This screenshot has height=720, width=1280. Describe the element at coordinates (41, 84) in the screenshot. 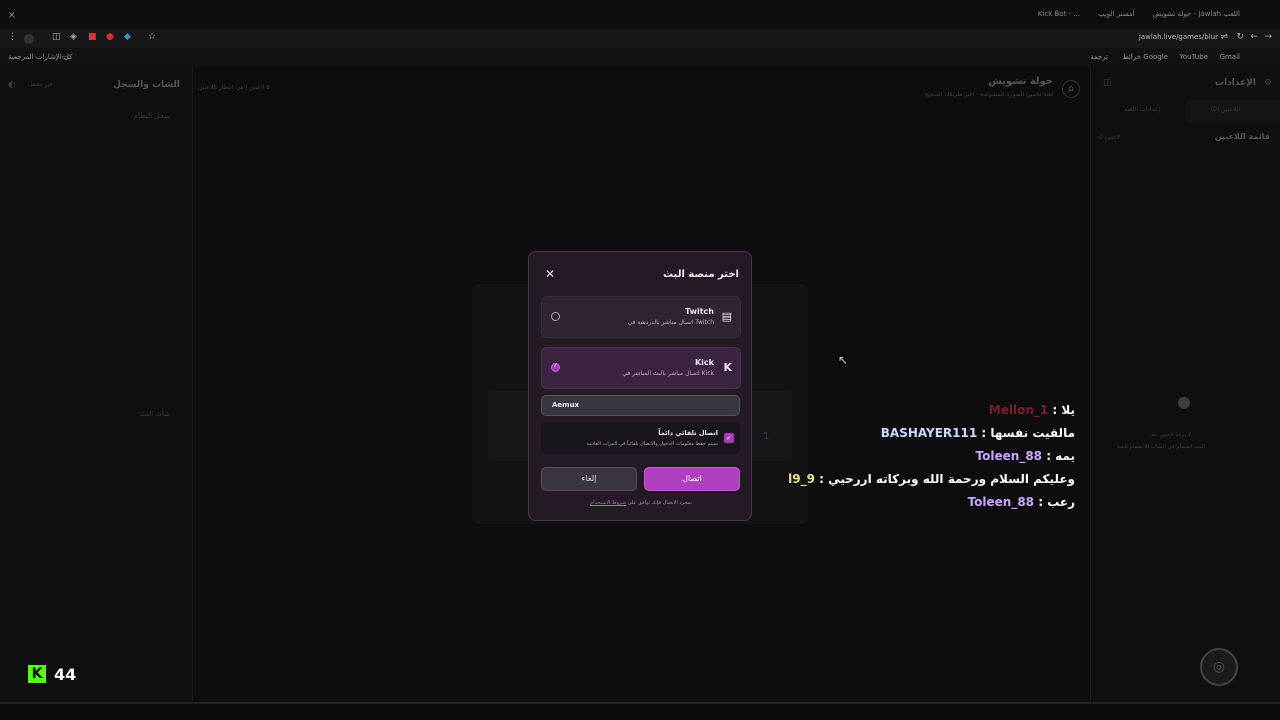

I see `chat-filter-select: غير نشط` at that location.